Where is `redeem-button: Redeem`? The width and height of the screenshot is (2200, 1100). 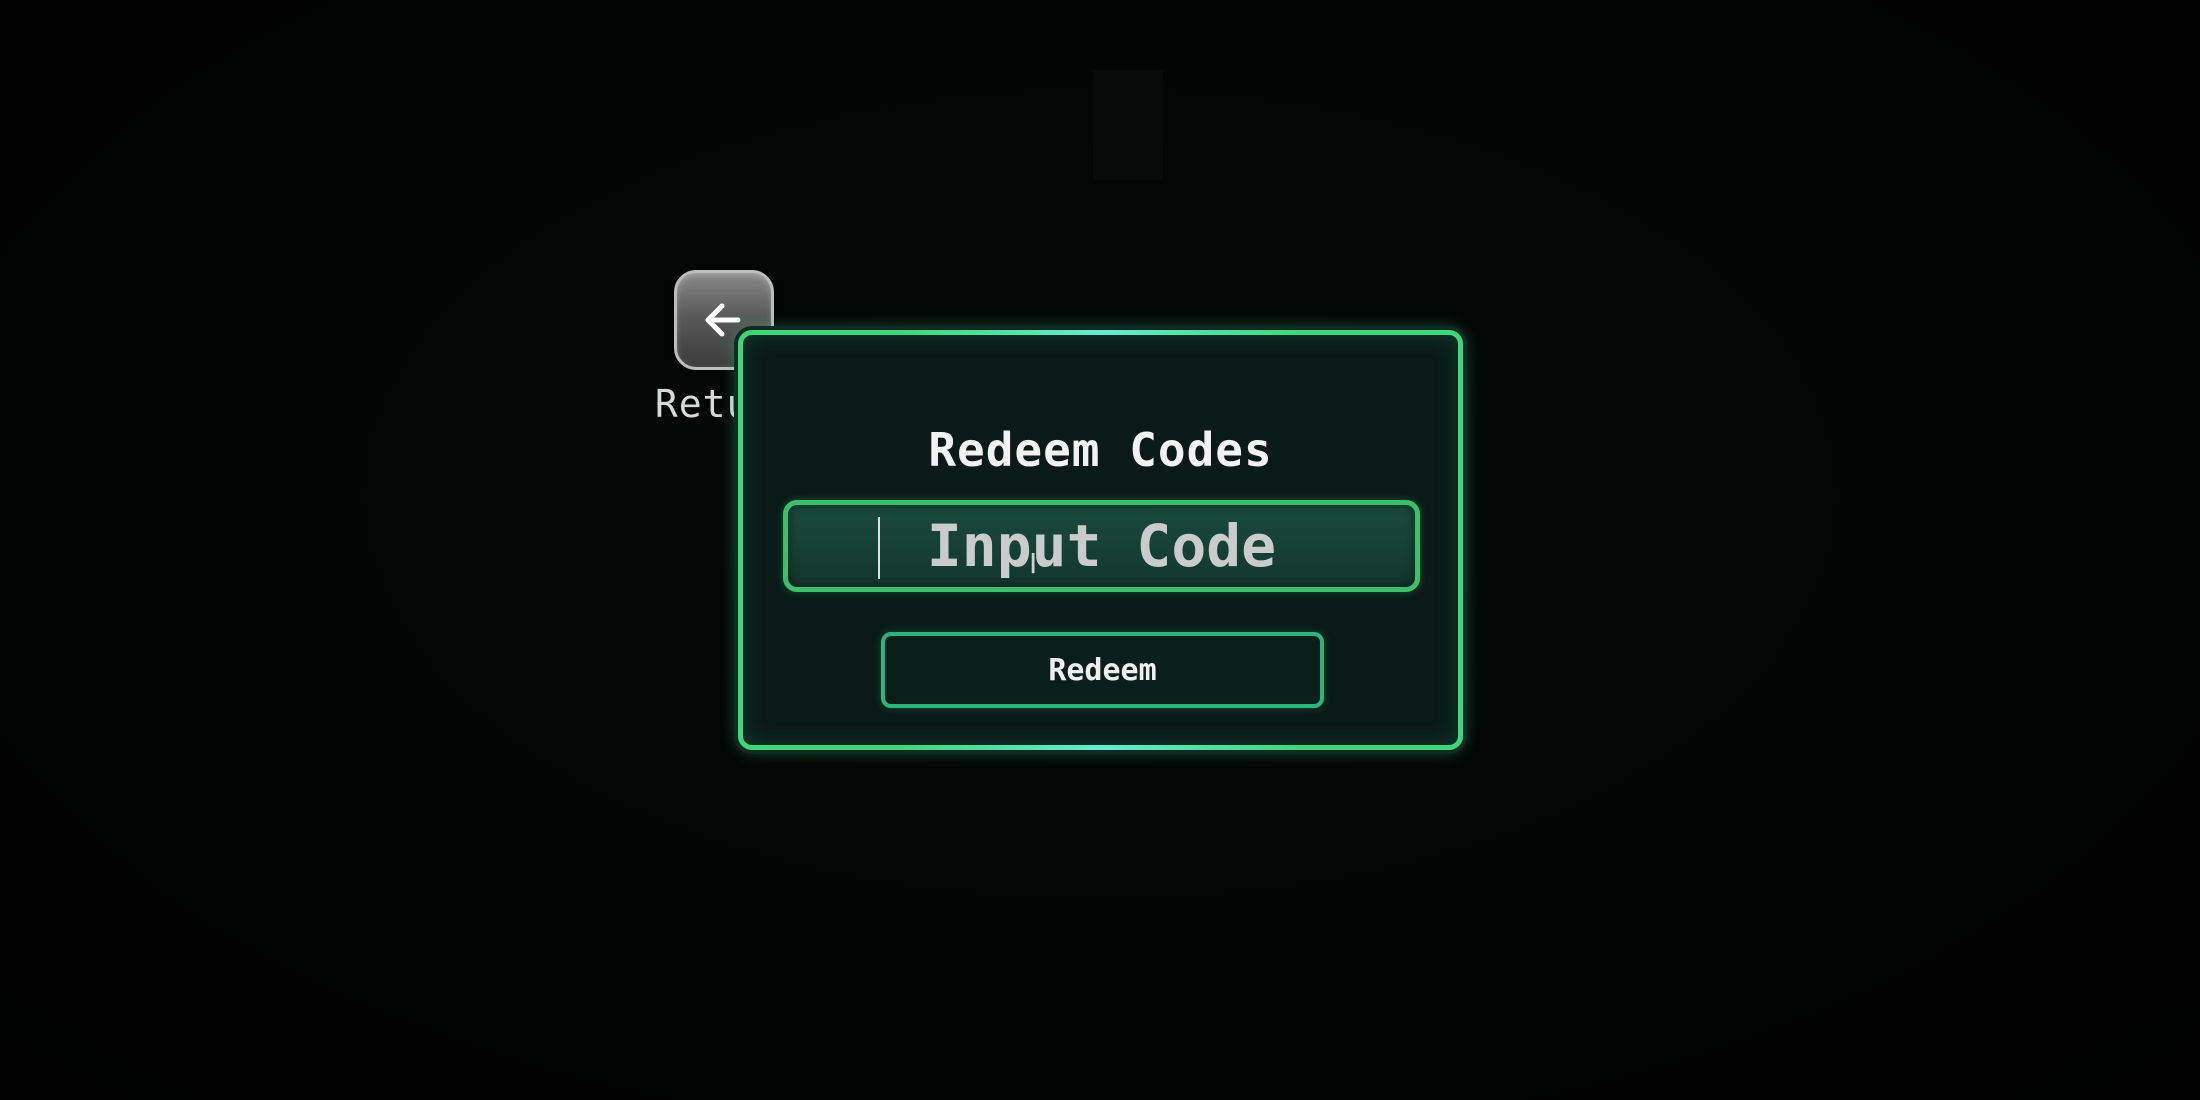 redeem-button: Redeem is located at coordinates (1102, 670).